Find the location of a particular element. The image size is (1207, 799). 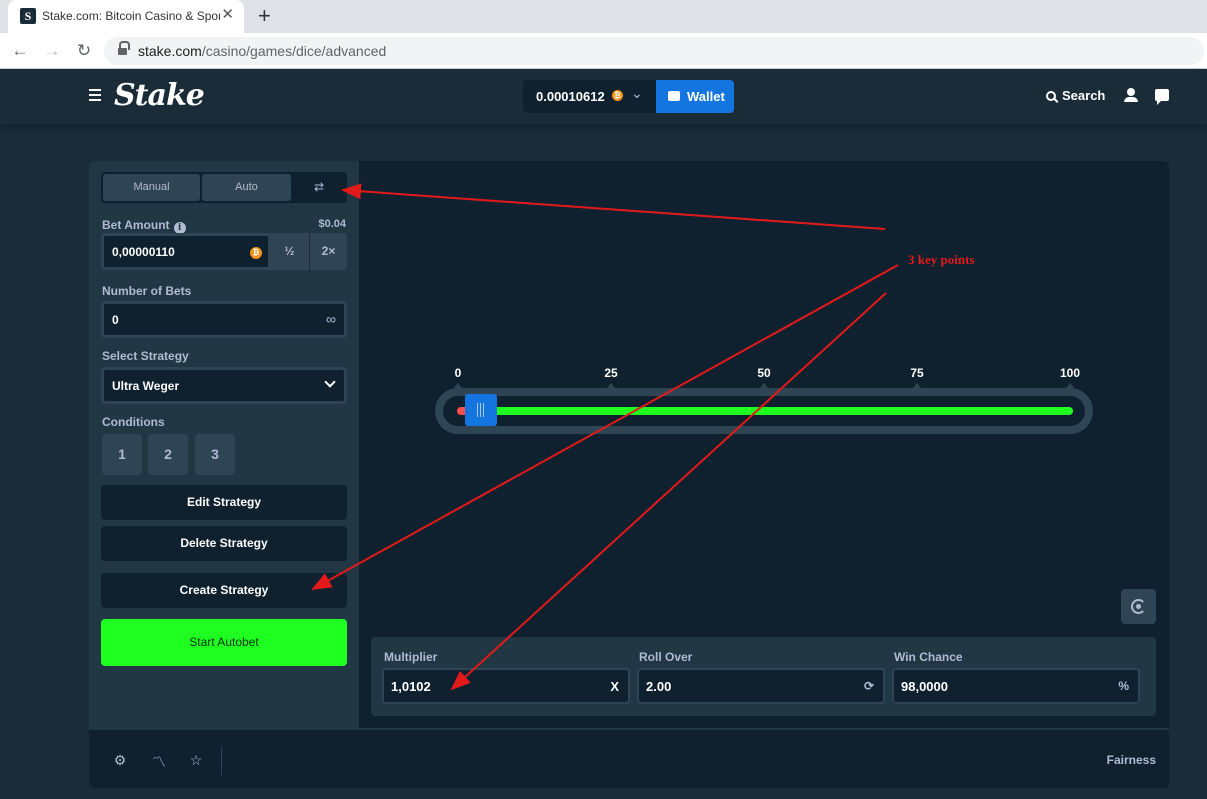

bet-amount-group: 0,00000110 ₿ ½ 2× is located at coordinates (224, 251).